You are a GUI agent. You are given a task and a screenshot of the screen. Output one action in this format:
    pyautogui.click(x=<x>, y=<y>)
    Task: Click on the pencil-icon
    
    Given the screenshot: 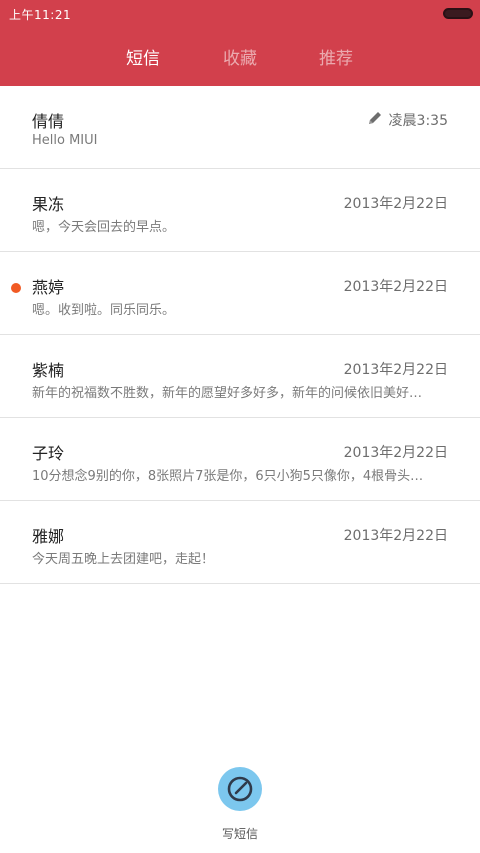 What is the action you would take?
    pyautogui.click(x=375, y=118)
    